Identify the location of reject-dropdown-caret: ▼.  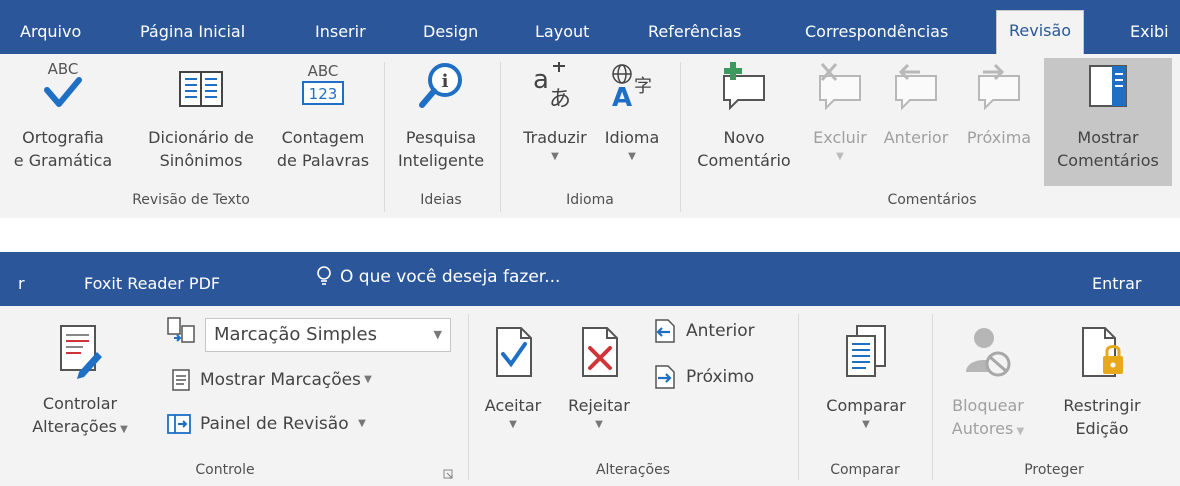
(599, 425).